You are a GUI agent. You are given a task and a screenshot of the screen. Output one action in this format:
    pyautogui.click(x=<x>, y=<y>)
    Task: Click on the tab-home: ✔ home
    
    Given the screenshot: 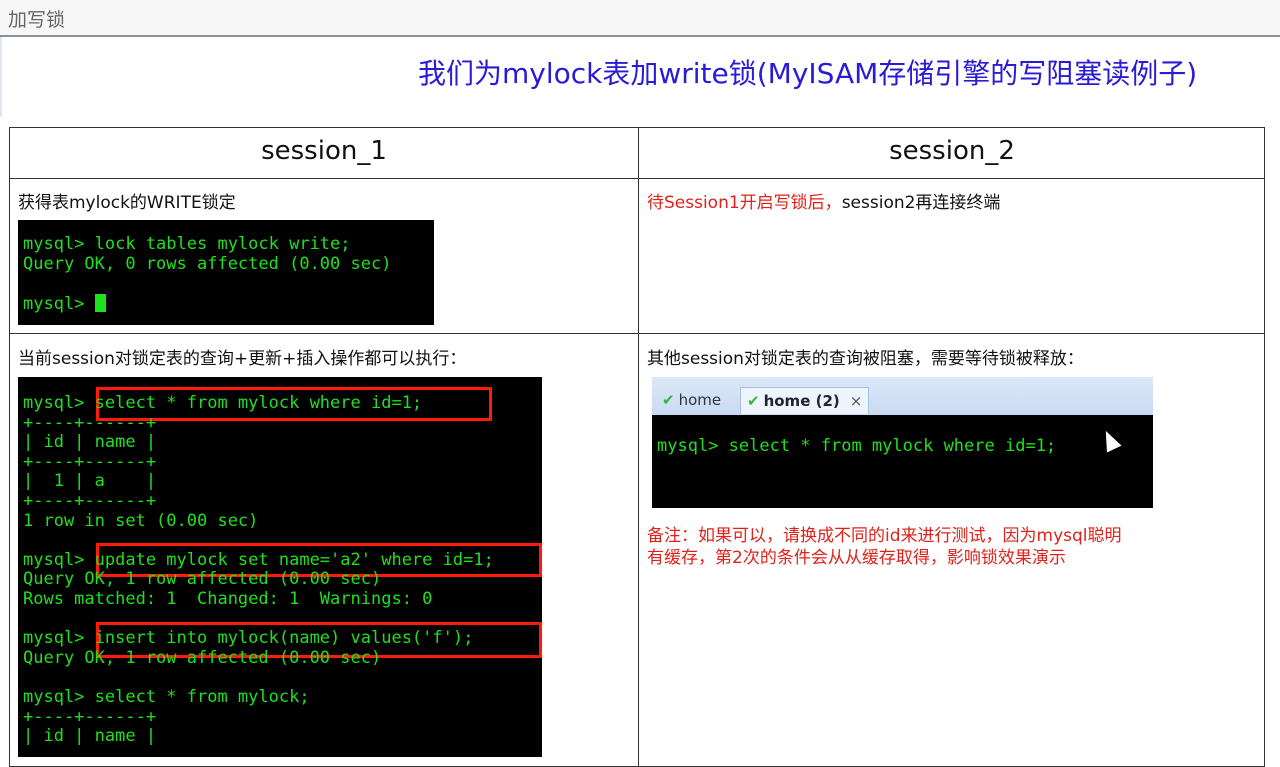 What is the action you would take?
    pyautogui.click(x=691, y=400)
    